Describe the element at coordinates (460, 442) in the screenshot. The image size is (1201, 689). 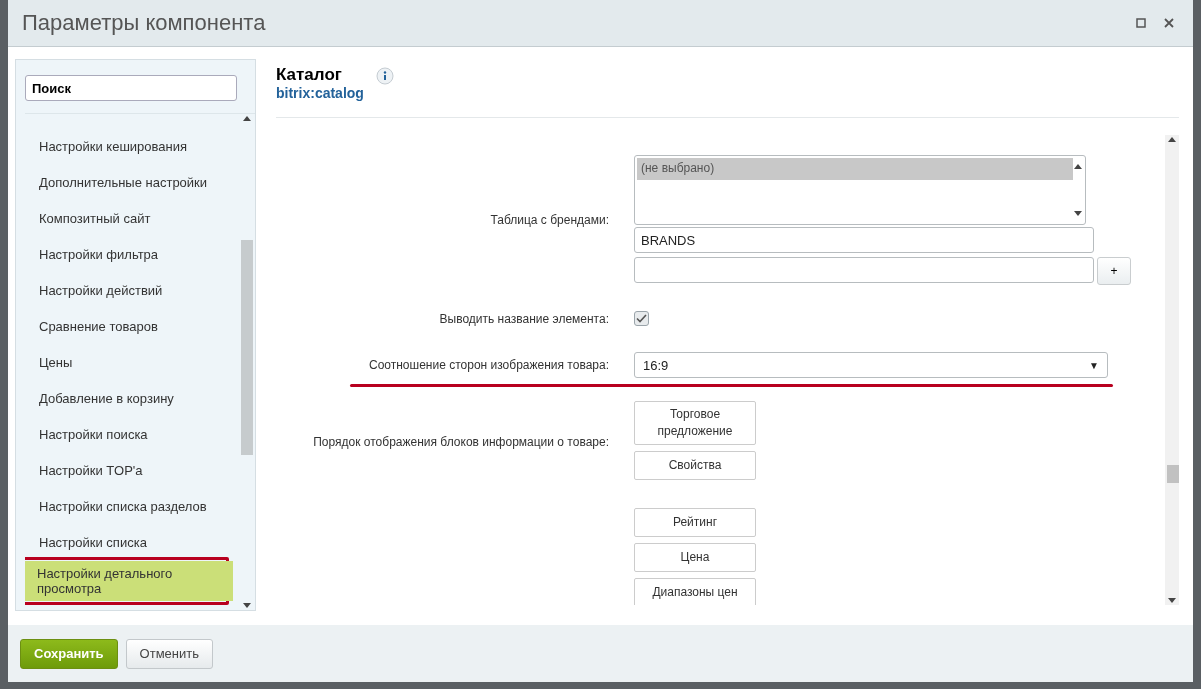
I see `field-label: Порядок отображения блоков информации о товаре:` at that location.